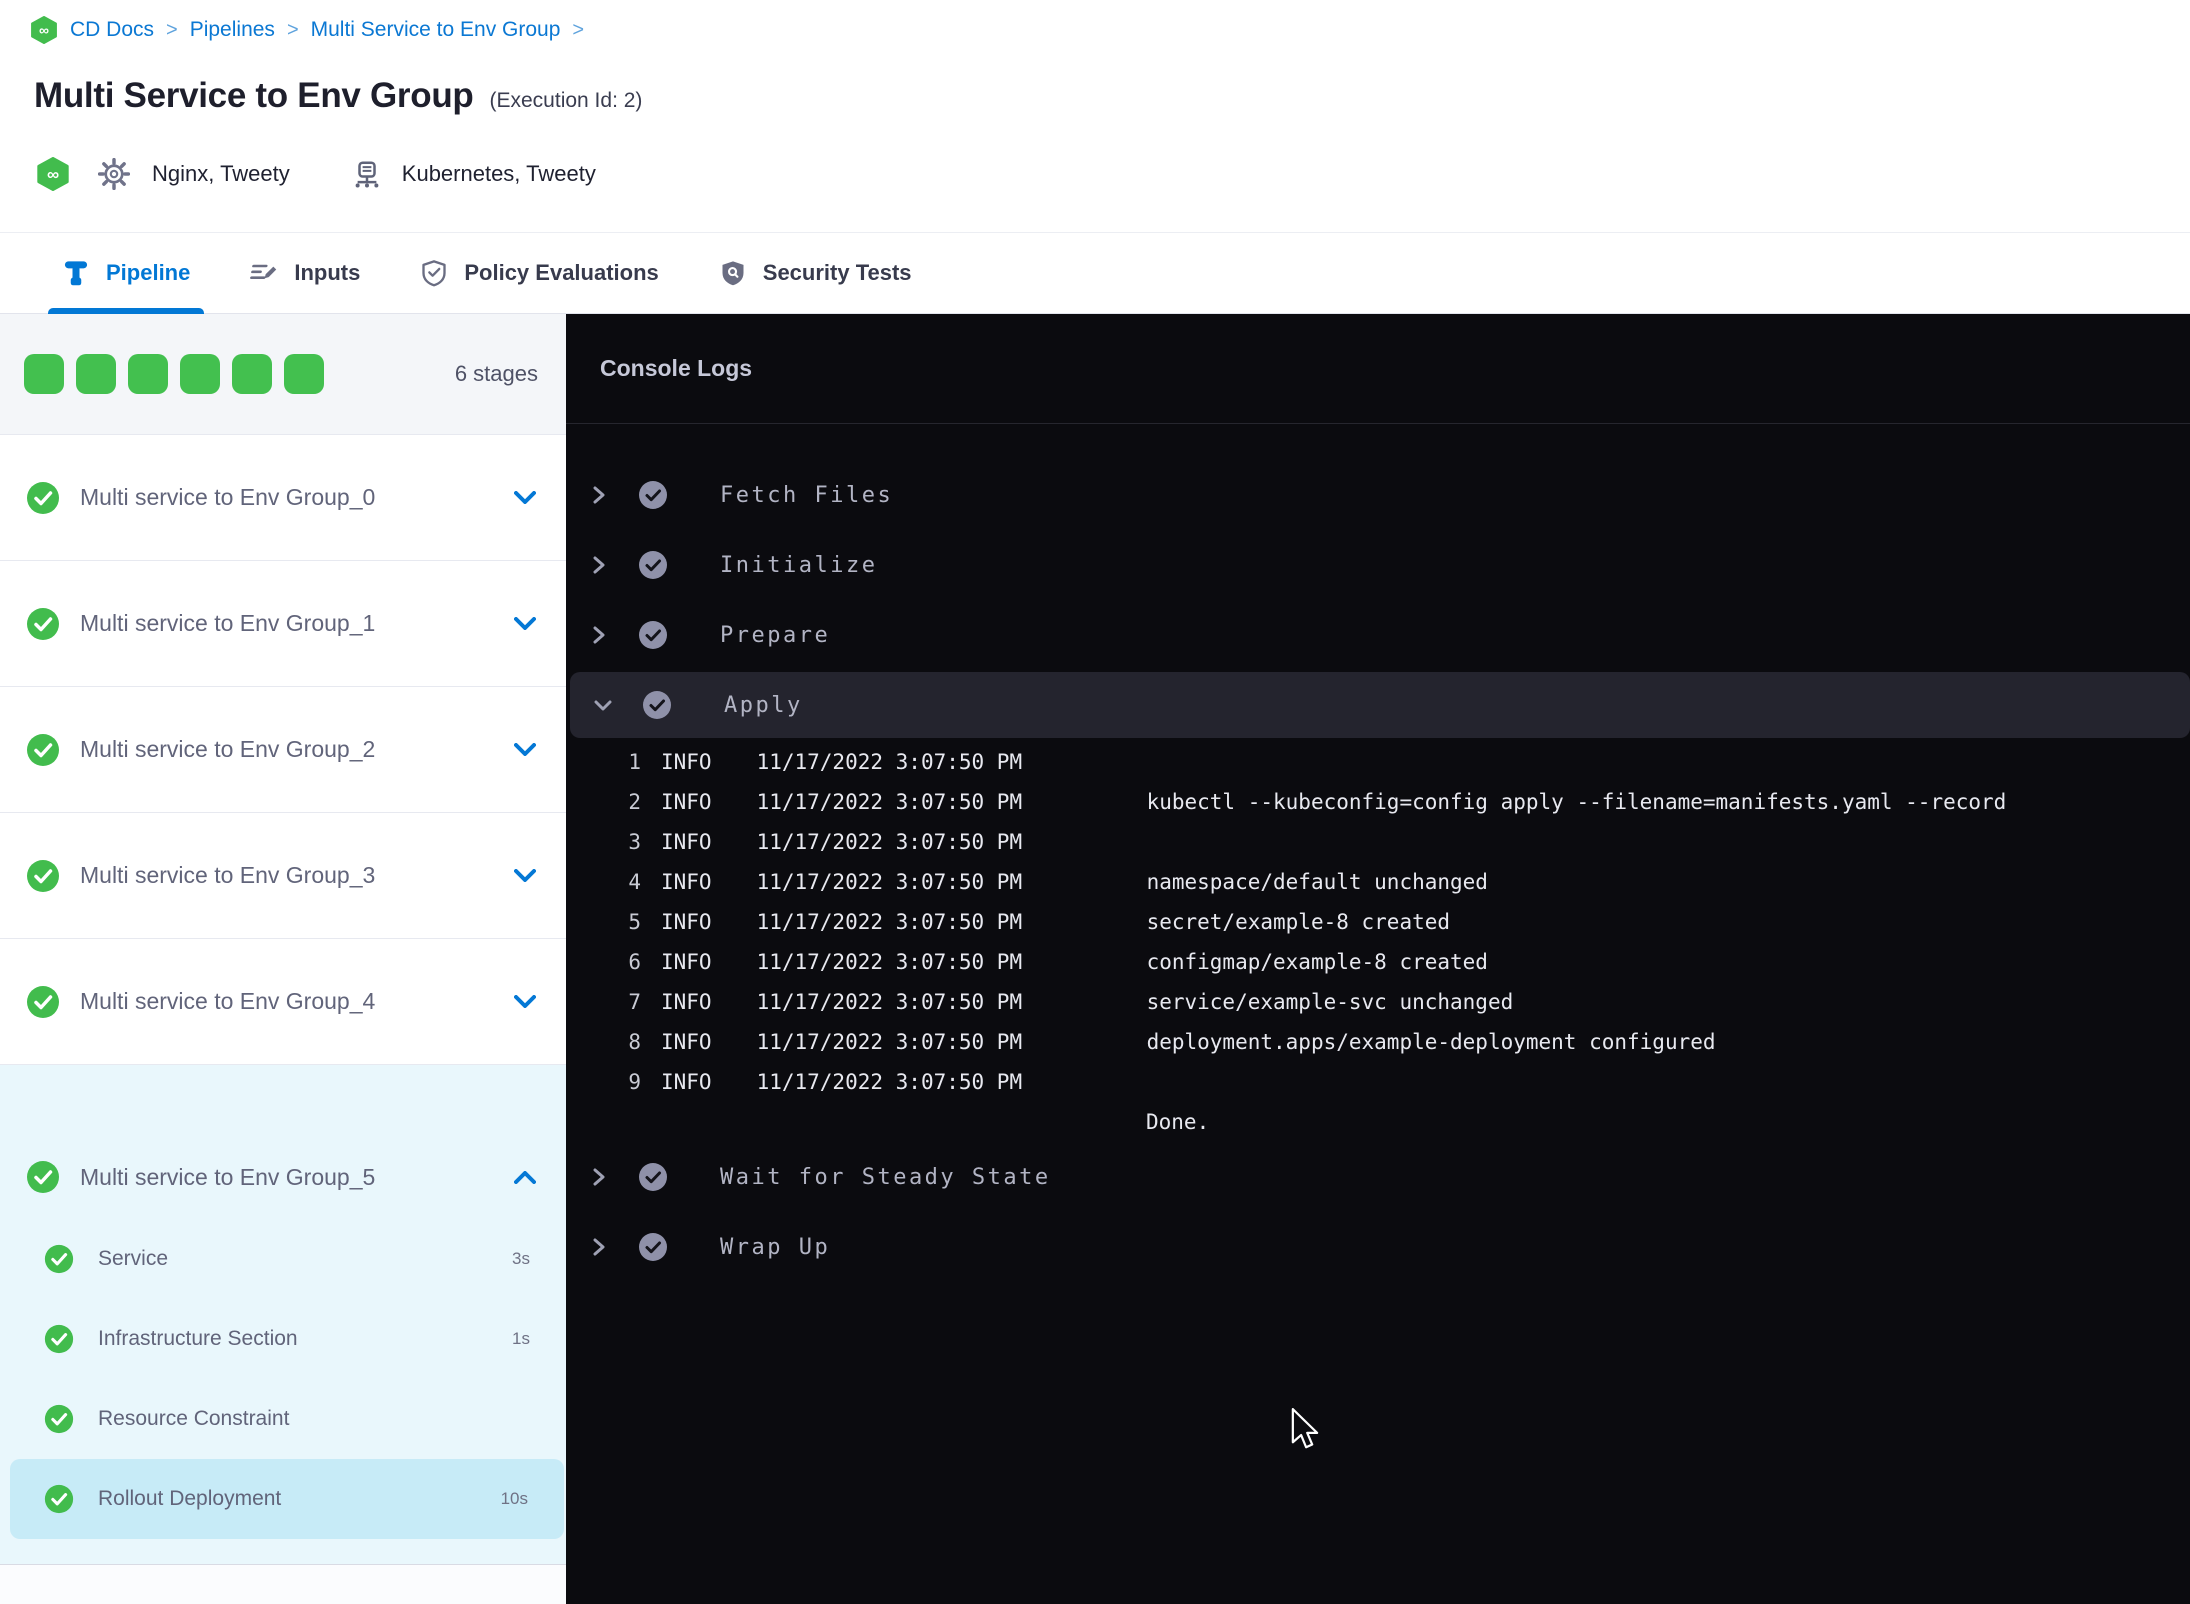 Image resolution: width=2190 pixels, height=1604 pixels. I want to click on breadcrumb-link-pipelines: Pipelines, so click(232, 30).